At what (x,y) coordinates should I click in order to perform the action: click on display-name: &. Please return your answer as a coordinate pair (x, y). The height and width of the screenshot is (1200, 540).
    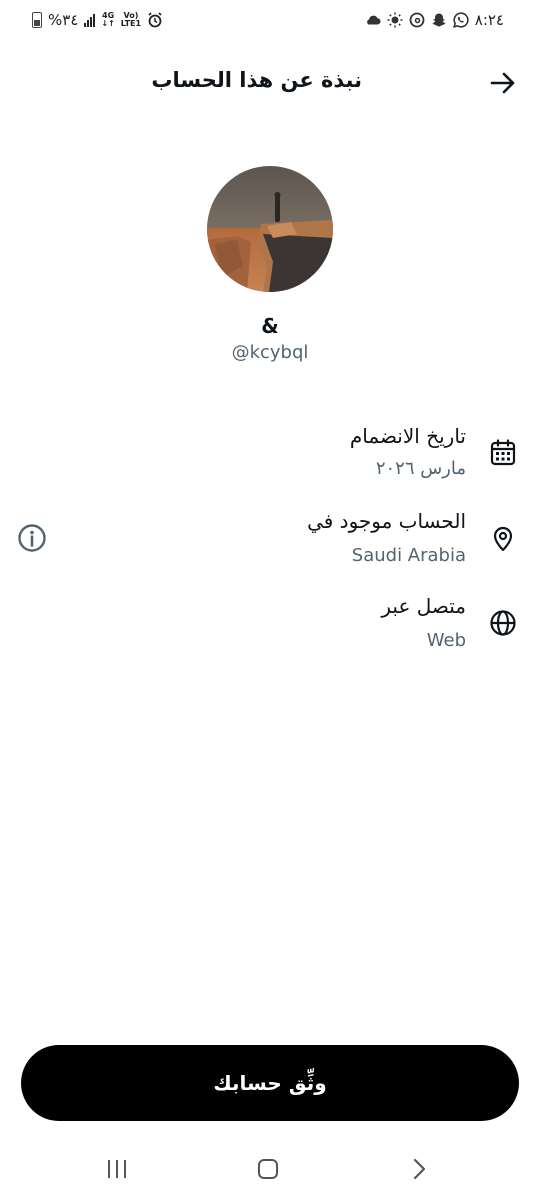
    Looking at the image, I should click on (270, 326).